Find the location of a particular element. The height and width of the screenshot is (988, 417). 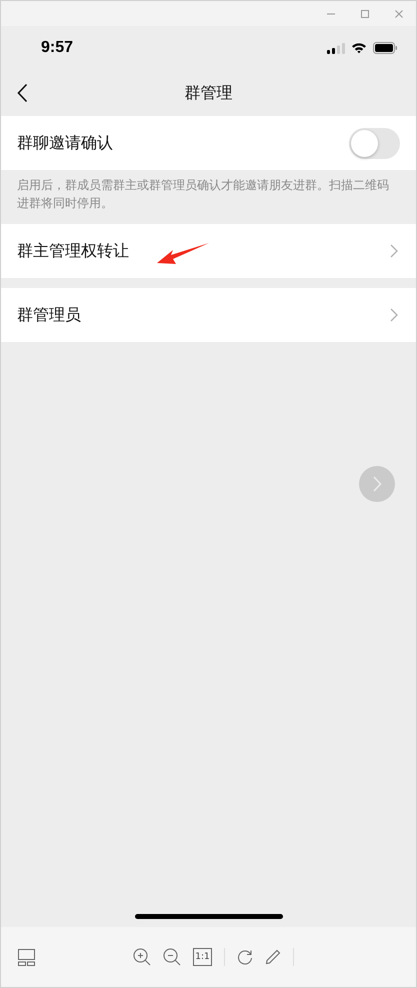

wifi-icon is located at coordinates (359, 48).